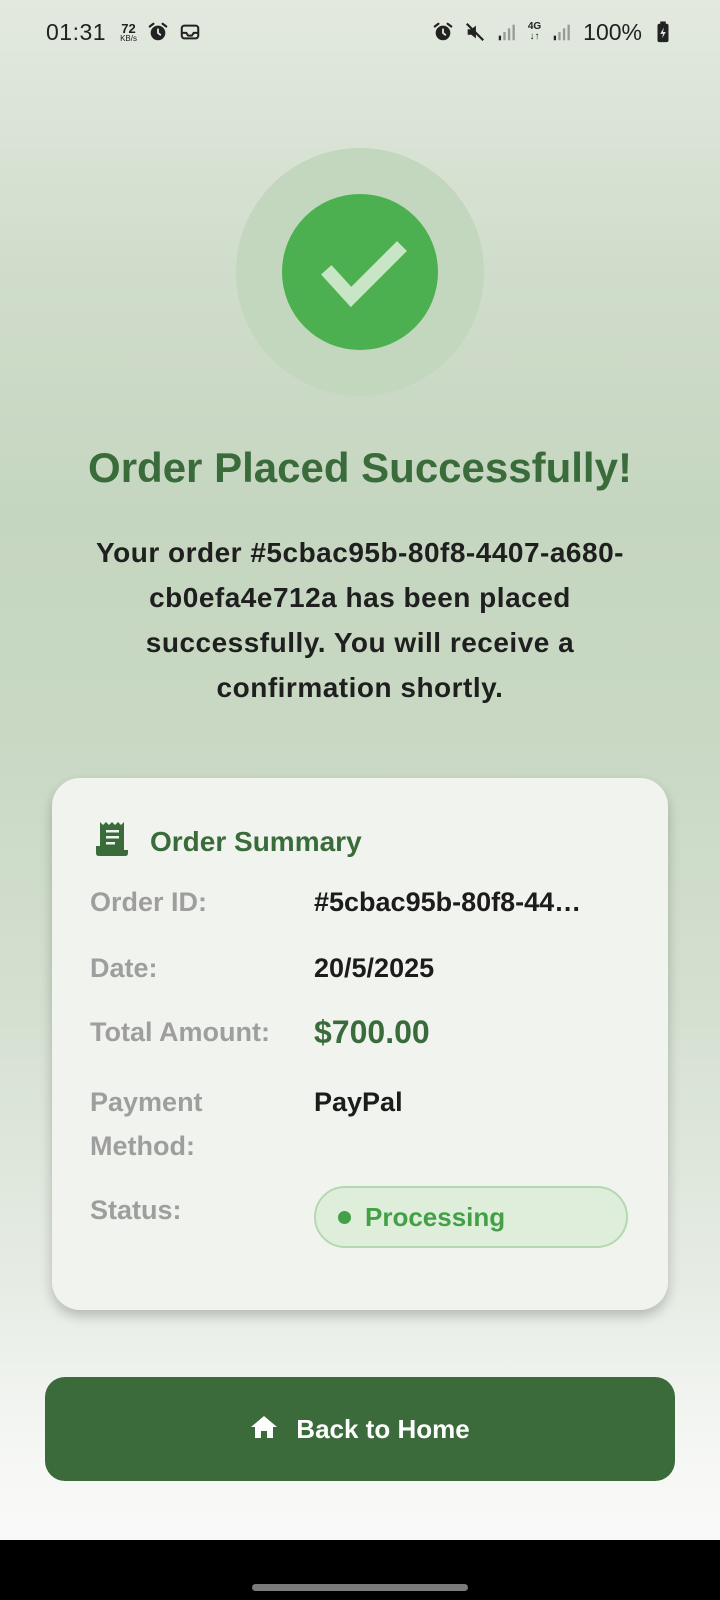  What do you see at coordinates (180, 1032) in the screenshot?
I see `total-amount-label: Total Amount:` at bounding box center [180, 1032].